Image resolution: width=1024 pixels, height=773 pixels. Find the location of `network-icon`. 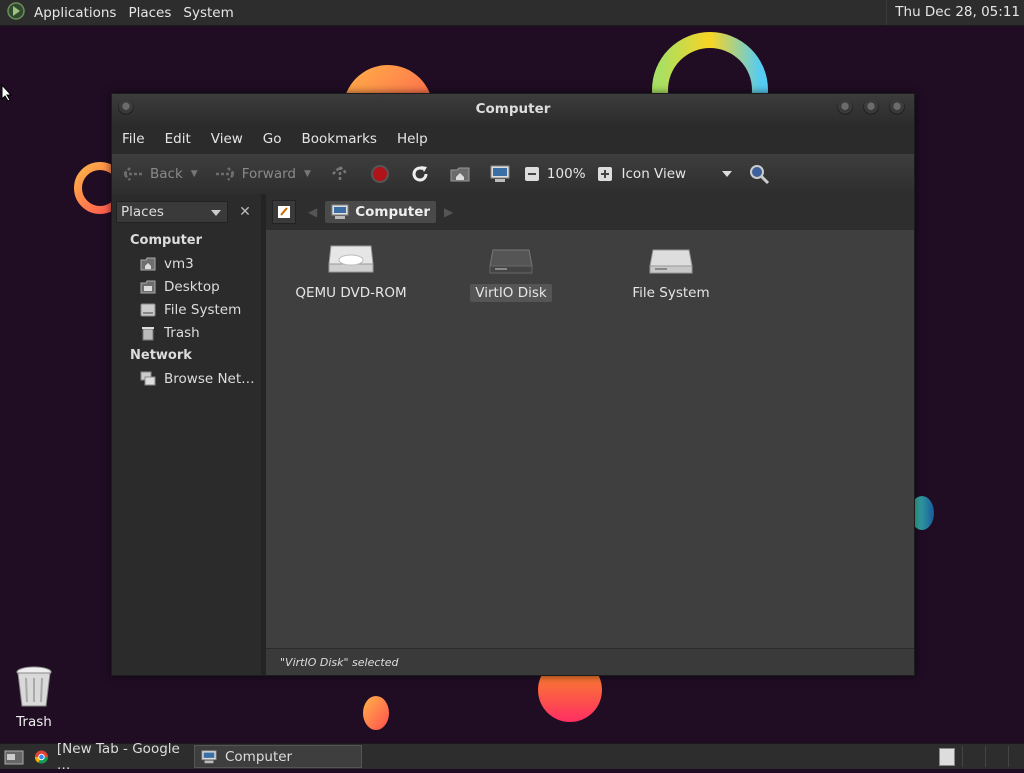

network-icon is located at coordinates (148, 379).